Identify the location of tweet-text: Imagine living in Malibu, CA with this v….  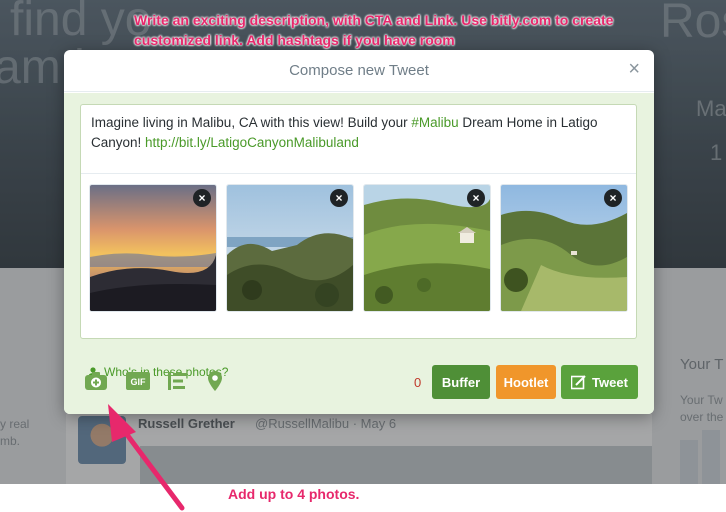
(359, 133).